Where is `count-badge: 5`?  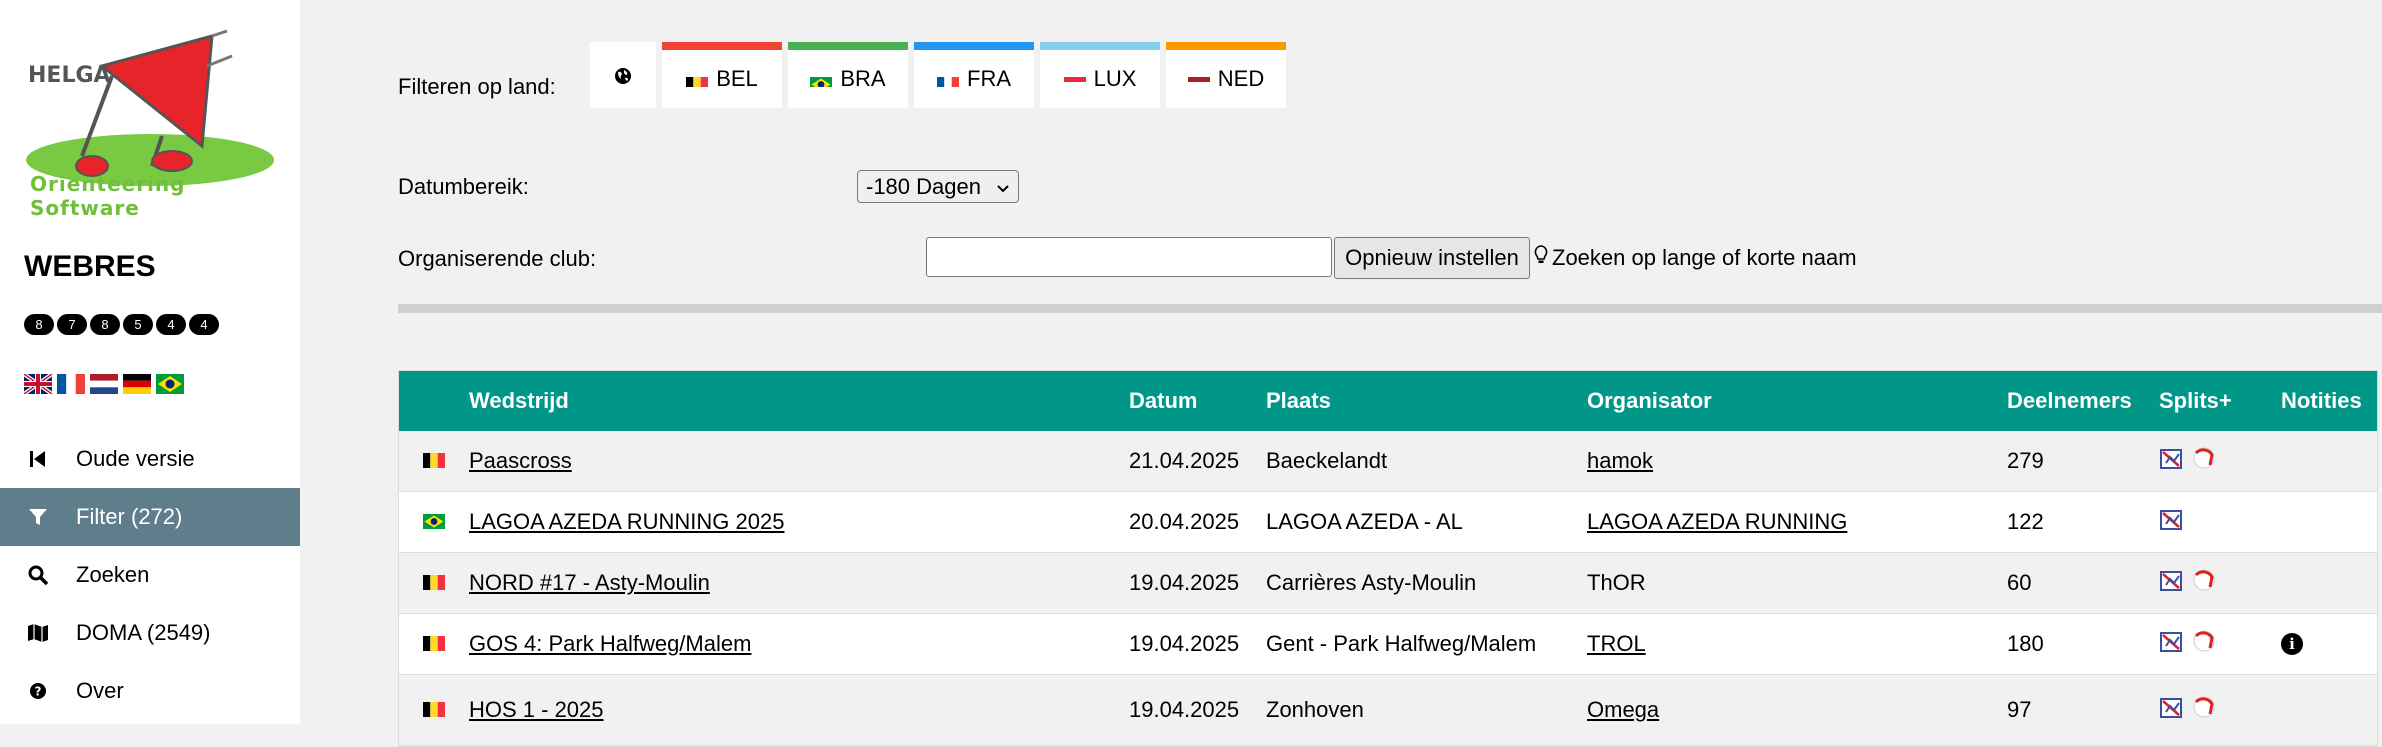 count-badge: 5 is located at coordinates (138, 324).